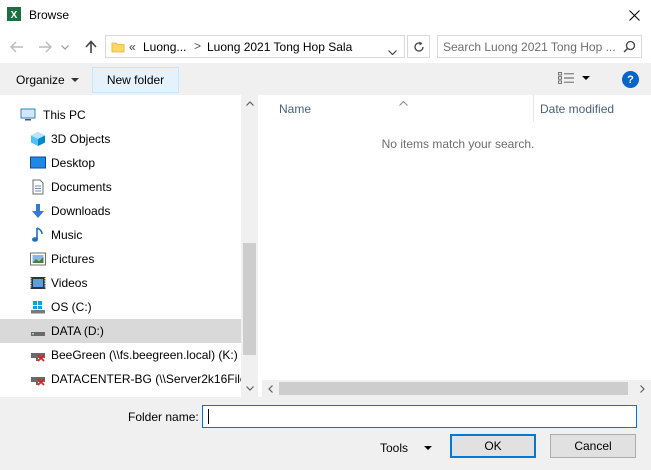  Describe the element at coordinates (595, 108) in the screenshot. I see `column-header-date-modified: Date modified` at that location.